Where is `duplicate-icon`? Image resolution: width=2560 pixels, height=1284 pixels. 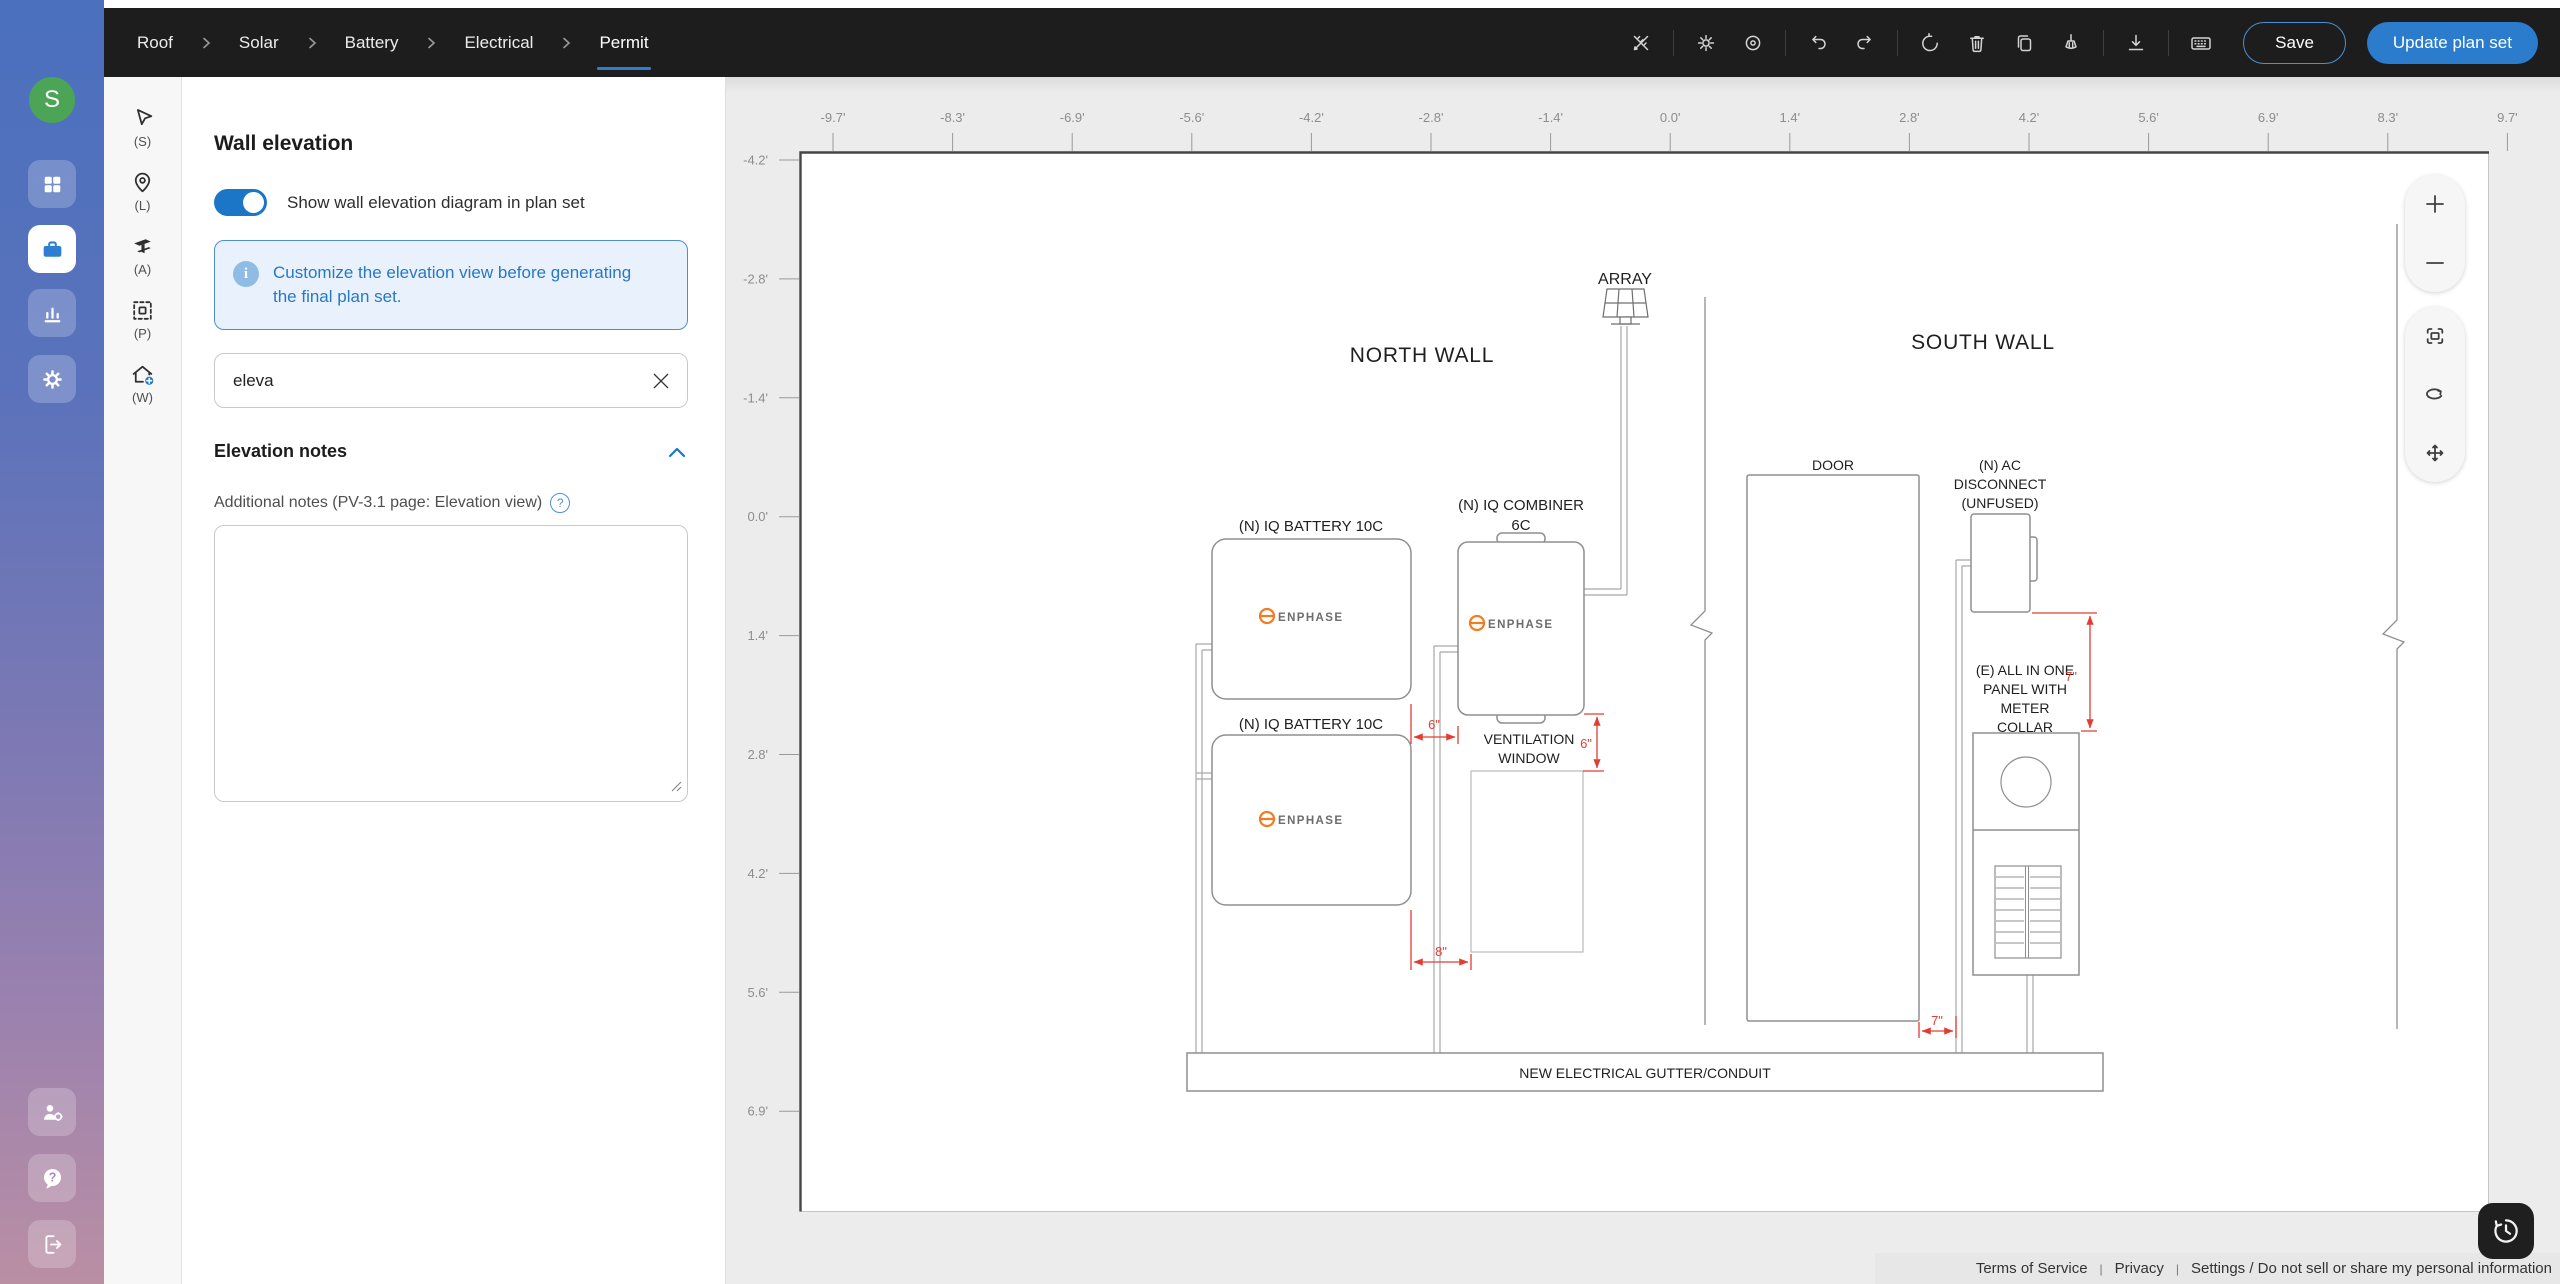 duplicate-icon is located at coordinates (2024, 42).